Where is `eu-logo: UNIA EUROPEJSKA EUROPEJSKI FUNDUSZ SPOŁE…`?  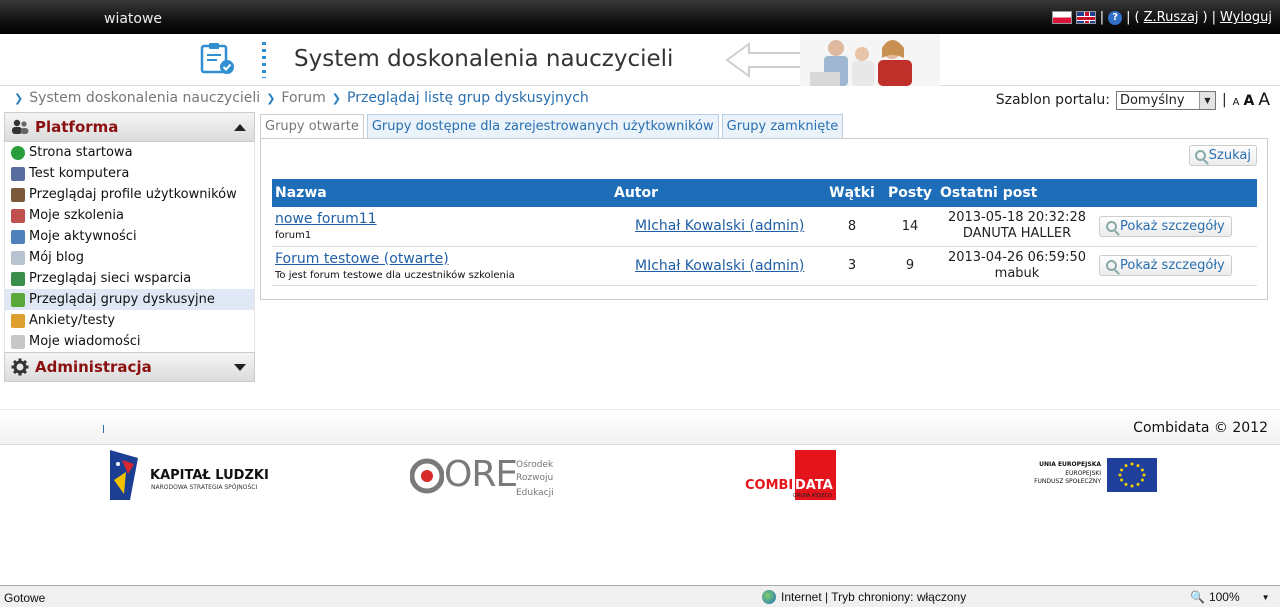
eu-logo: UNIA EUROPEJSKA EUROPEJSKI FUNDUSZ SPOŁE… is located at coordinates (1095, 476).